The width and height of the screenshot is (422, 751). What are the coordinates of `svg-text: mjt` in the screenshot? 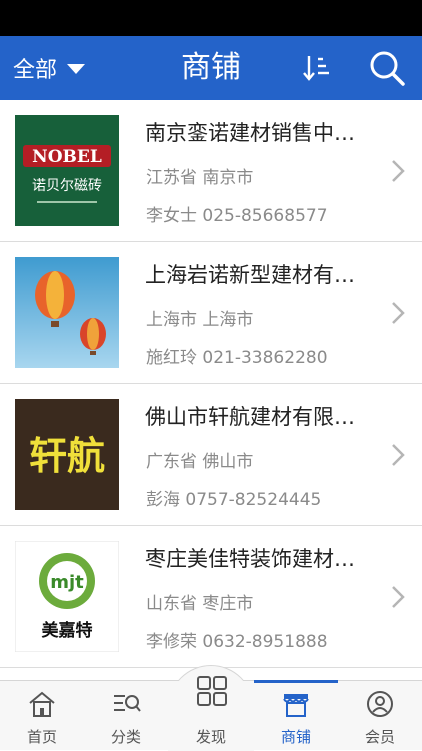 It's located at (67, 582).